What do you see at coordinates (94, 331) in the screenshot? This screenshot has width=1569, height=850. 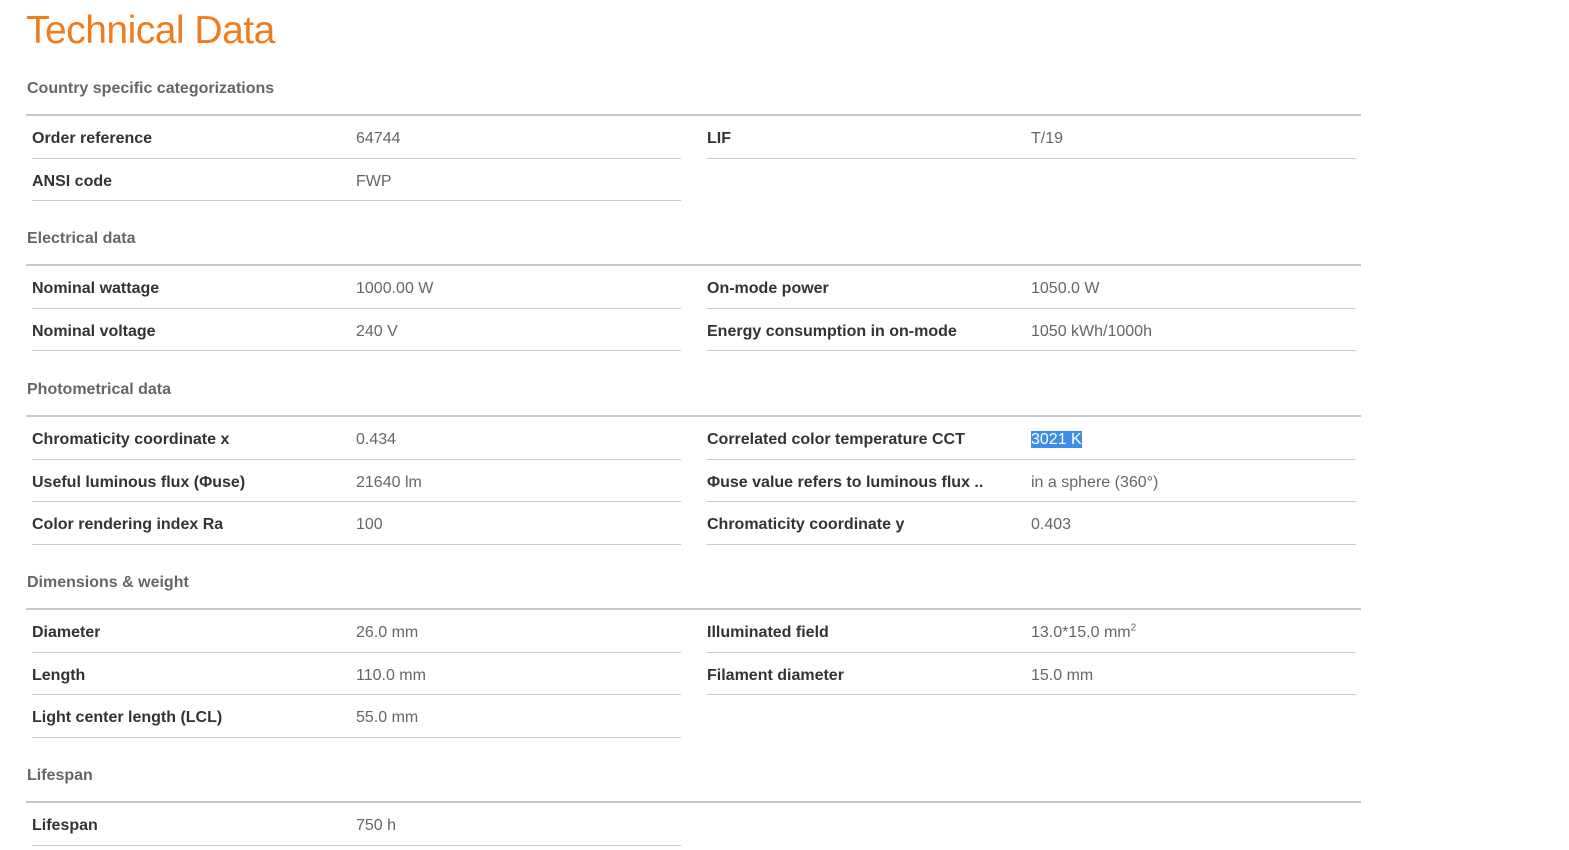 I see `spec-label: Nominal voltage` at bounding box center [94, 331].